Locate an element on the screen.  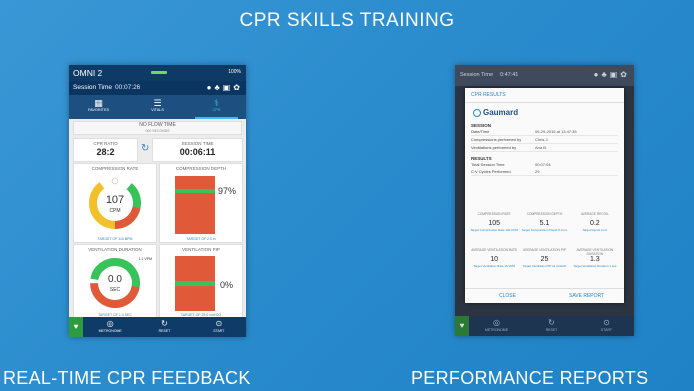
metric-average-recoil: AVERAGE RECOIL 0.2 Target Recoil 0 cm is located at coordinates (595, 222).